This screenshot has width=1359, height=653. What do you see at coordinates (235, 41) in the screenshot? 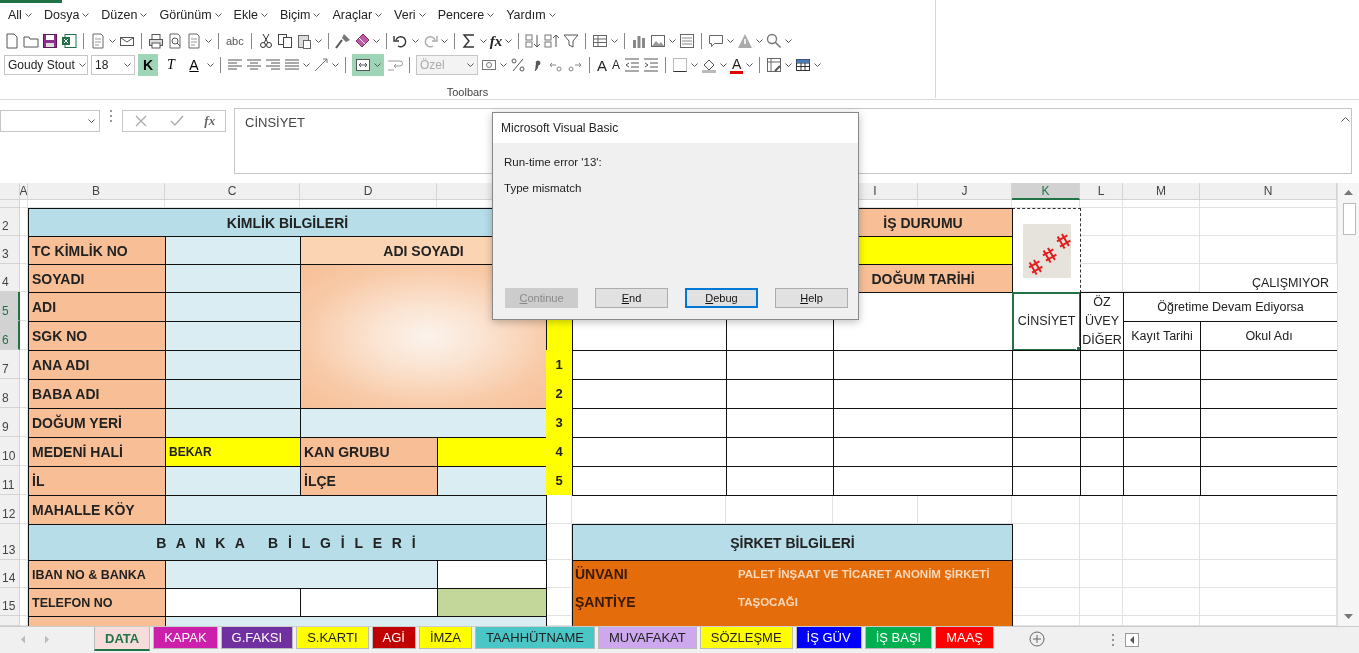
I see `spelling-button: abc` at bounding box center [235, 41].